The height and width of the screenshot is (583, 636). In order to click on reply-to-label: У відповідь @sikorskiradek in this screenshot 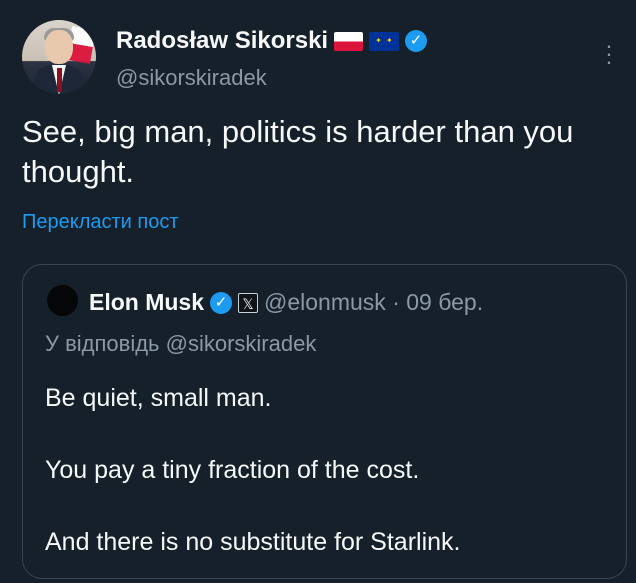, I will do `click(180, 344)`.